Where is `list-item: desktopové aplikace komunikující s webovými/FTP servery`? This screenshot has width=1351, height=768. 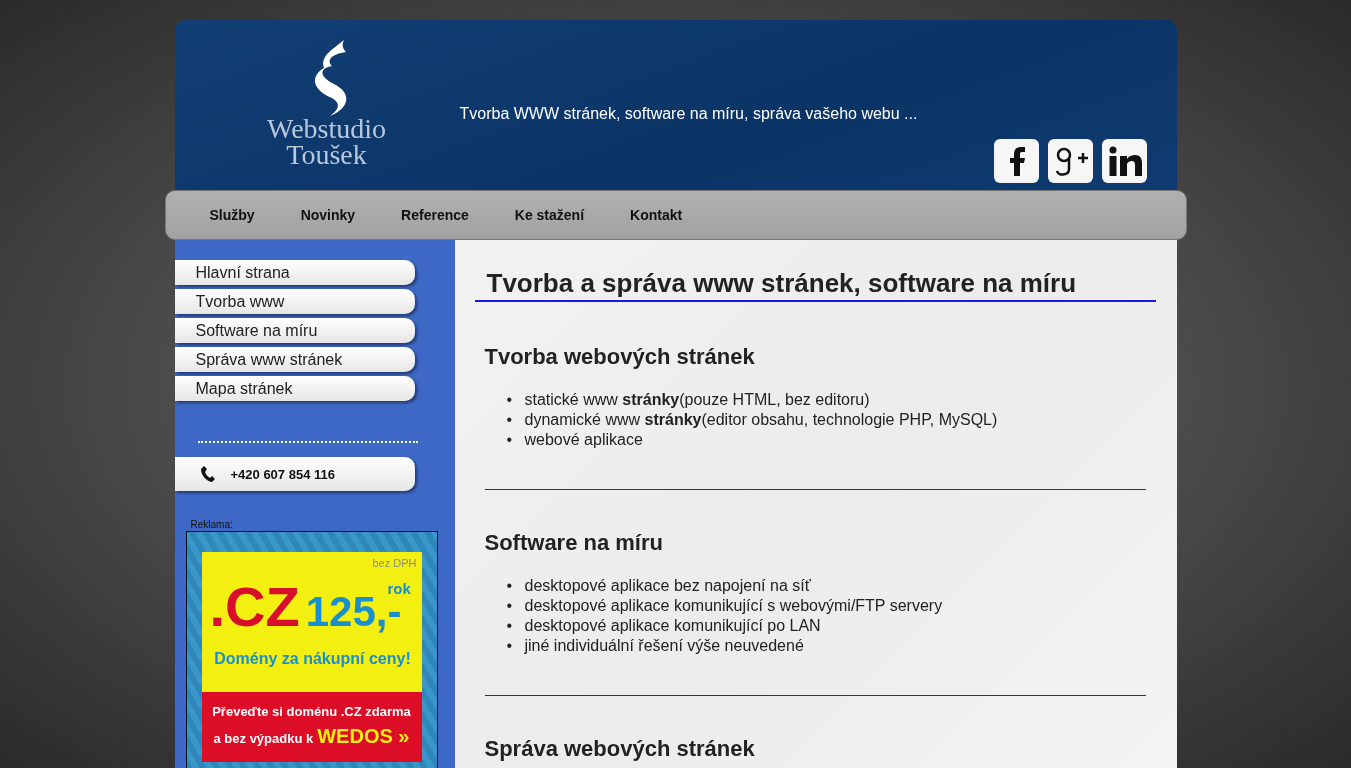 list-item: desktopové aplikace komunikující s webovými/FTP servery is located at coordinates (733, 606).